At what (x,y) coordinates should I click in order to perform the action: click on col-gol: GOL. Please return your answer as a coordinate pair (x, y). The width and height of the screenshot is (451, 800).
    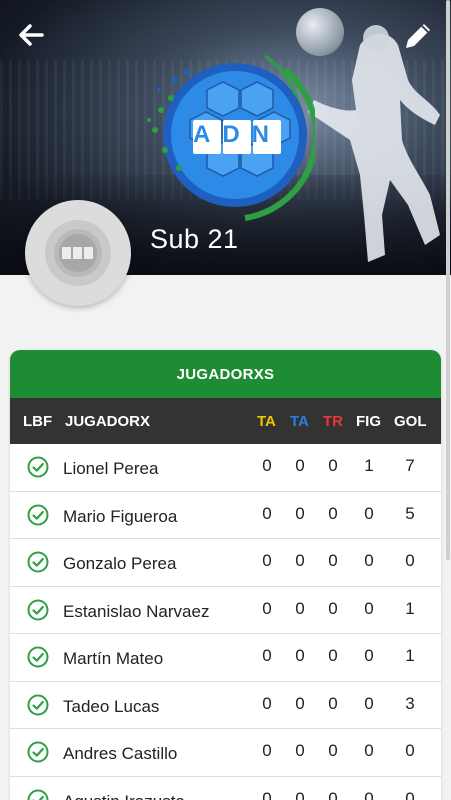
    Looking at the image, I should click on (410, 421).